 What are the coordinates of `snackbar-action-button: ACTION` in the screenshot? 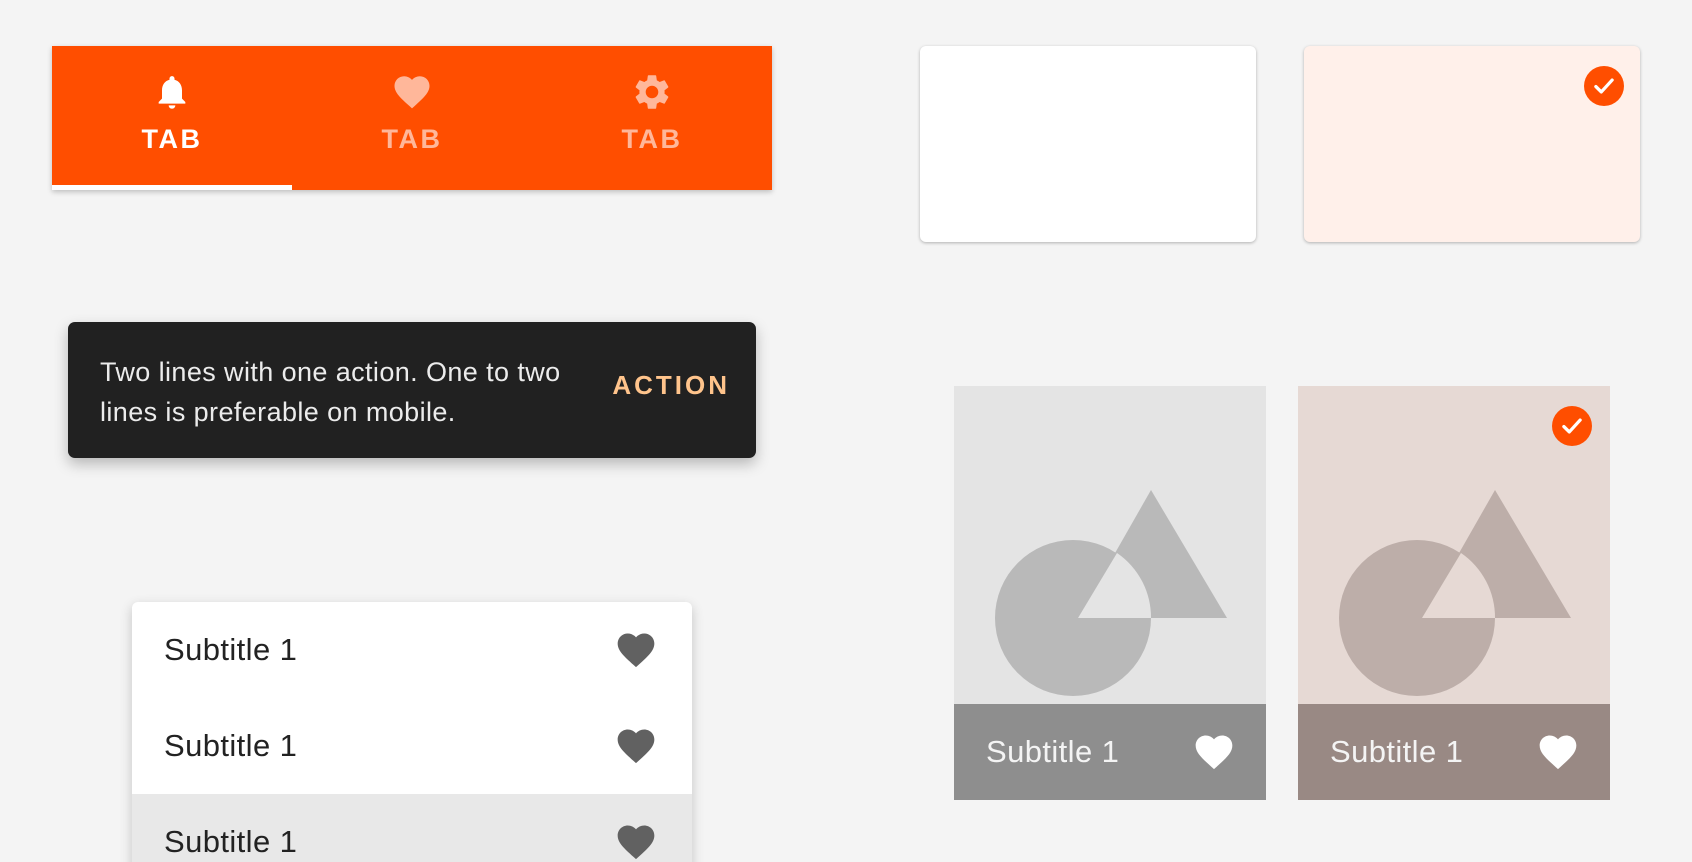 It's located at (671, 385).